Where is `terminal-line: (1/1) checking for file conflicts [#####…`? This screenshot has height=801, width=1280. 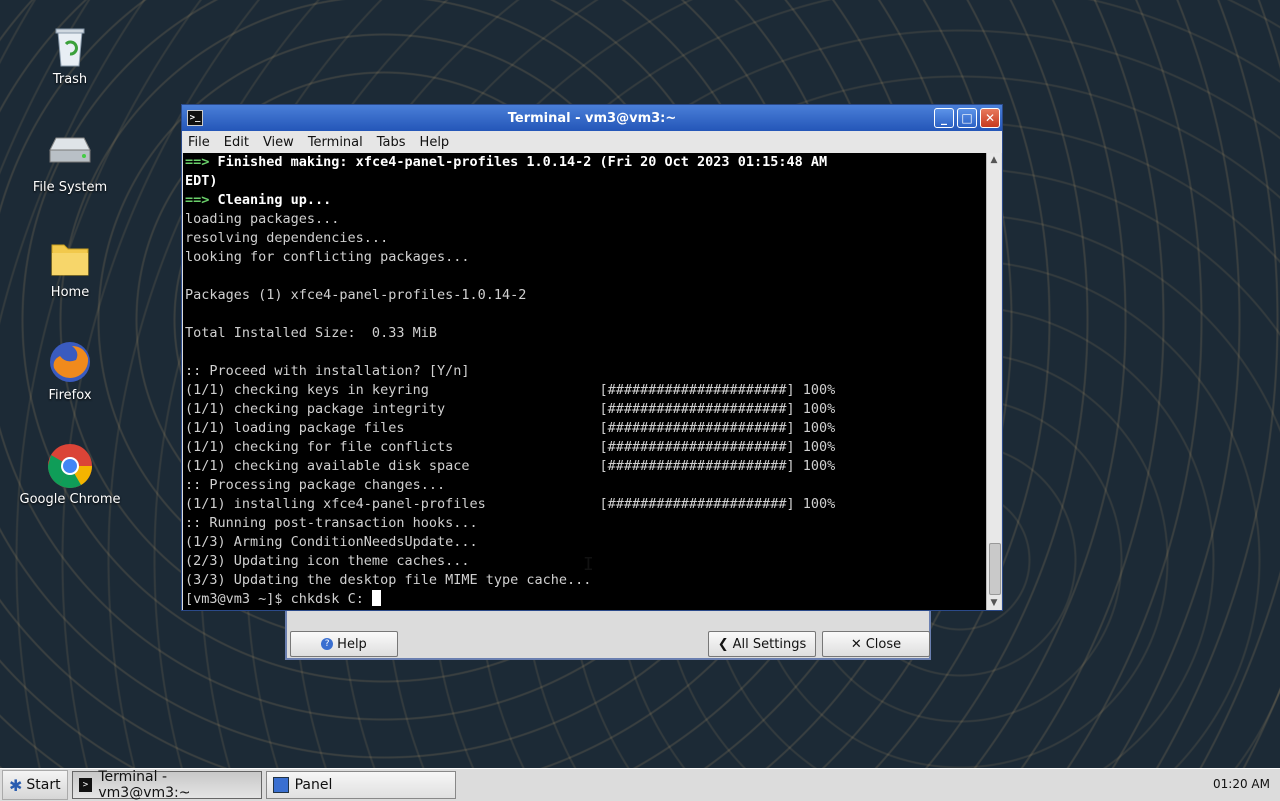
terminal-line: (1/1) checking for file conflicts [#####… is located at coordinates (510, 447).